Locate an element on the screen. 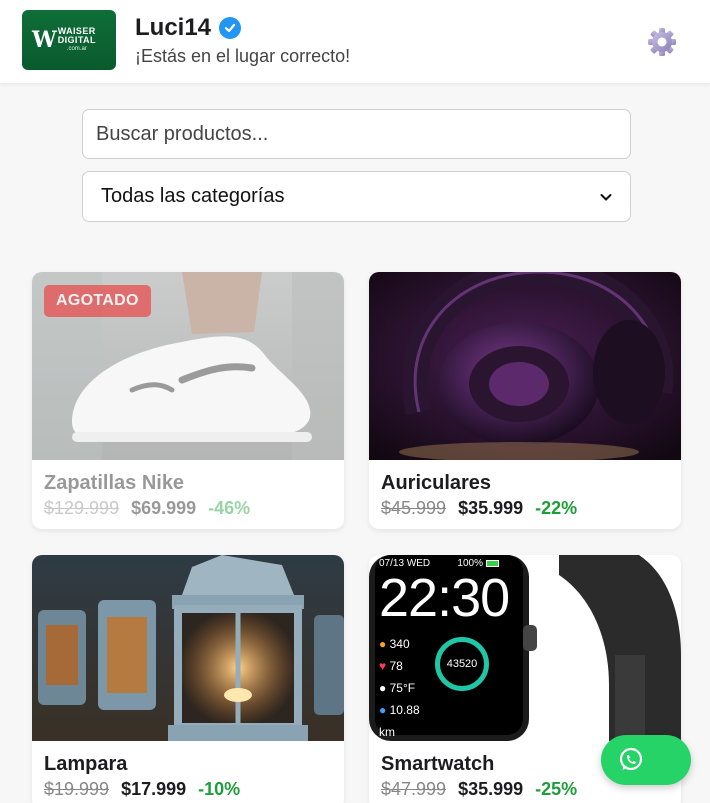 The image size is (710, 803). product-card: Auriculares $45.999 $35.999 -22% is located at coordinates (525, 400).